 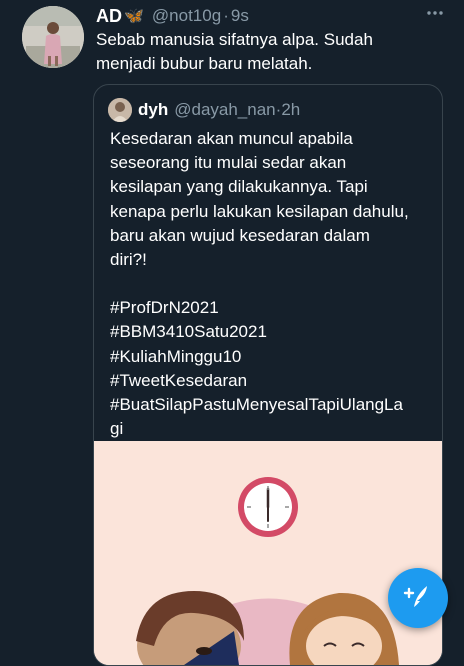 What do you see at coordinates (270, 308) in the screenshot?
I see `hashtag-line: #ProfDrN2021` at bounding box center [270, 308].